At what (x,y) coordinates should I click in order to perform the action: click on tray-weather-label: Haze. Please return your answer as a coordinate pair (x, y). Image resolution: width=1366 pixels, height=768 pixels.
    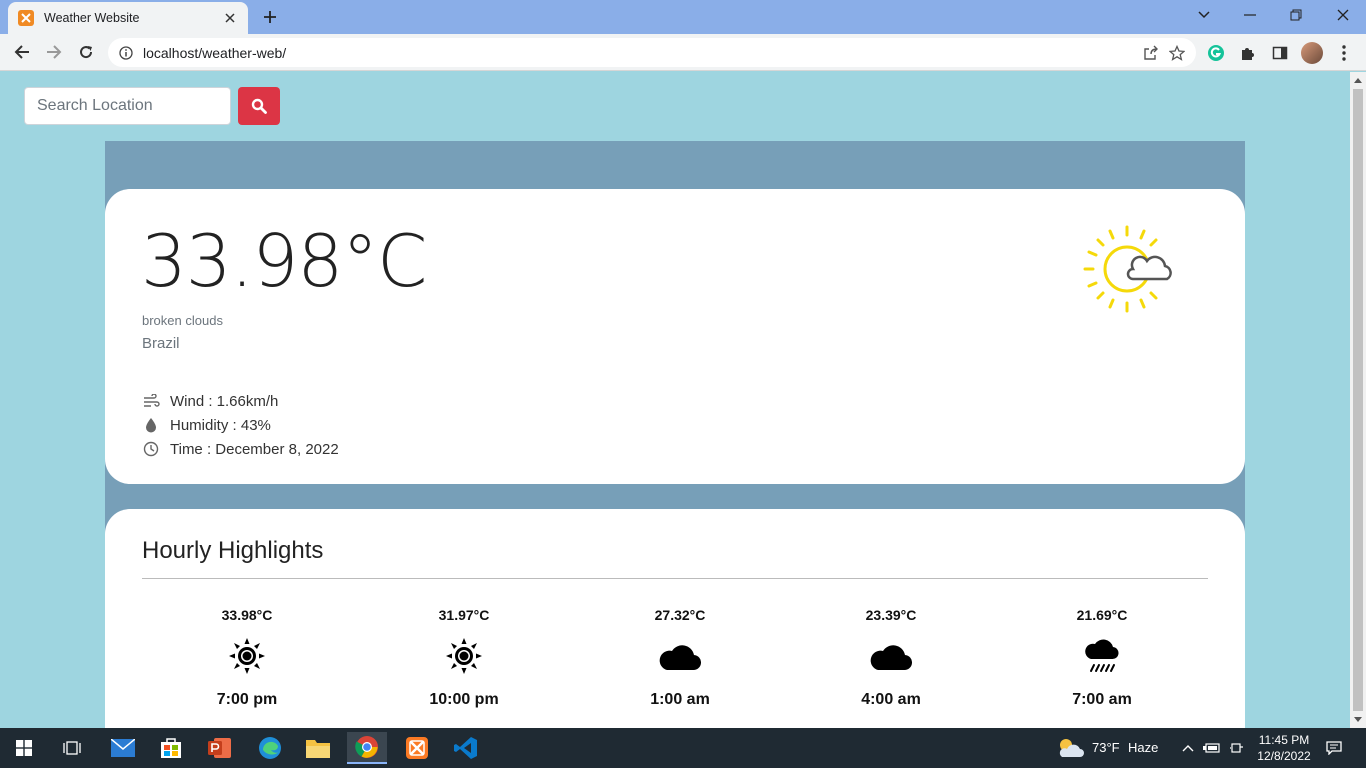
    Looking at the image, I should click on (1143, 747).